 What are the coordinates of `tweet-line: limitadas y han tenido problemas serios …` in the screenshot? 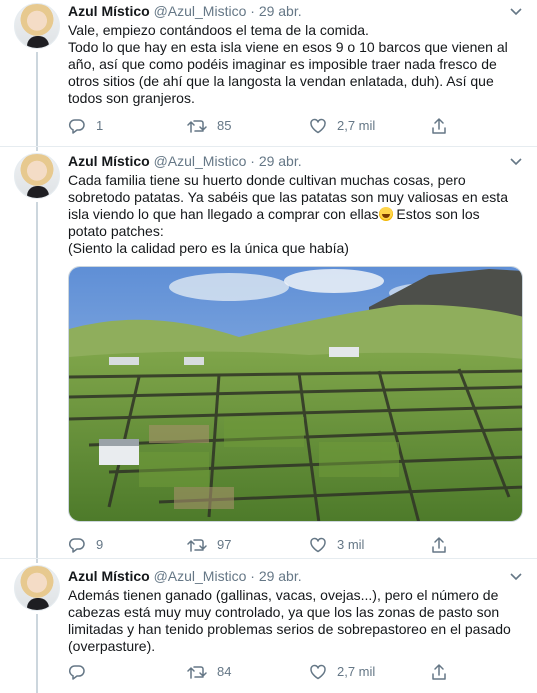 It's located at (289, 629).